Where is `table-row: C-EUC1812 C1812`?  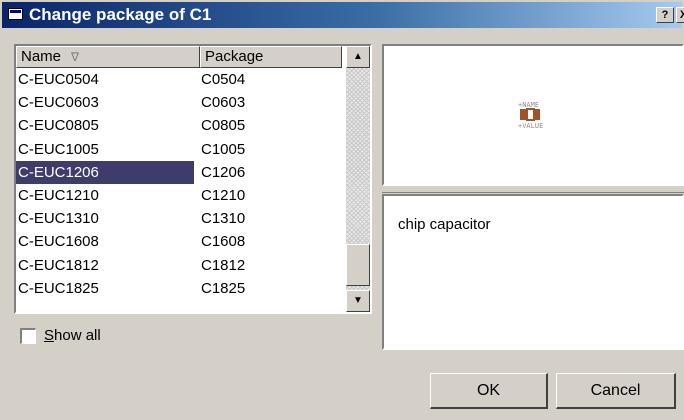 table-row: C-EUC1812 C1812 is located at coordinates (179, 265).